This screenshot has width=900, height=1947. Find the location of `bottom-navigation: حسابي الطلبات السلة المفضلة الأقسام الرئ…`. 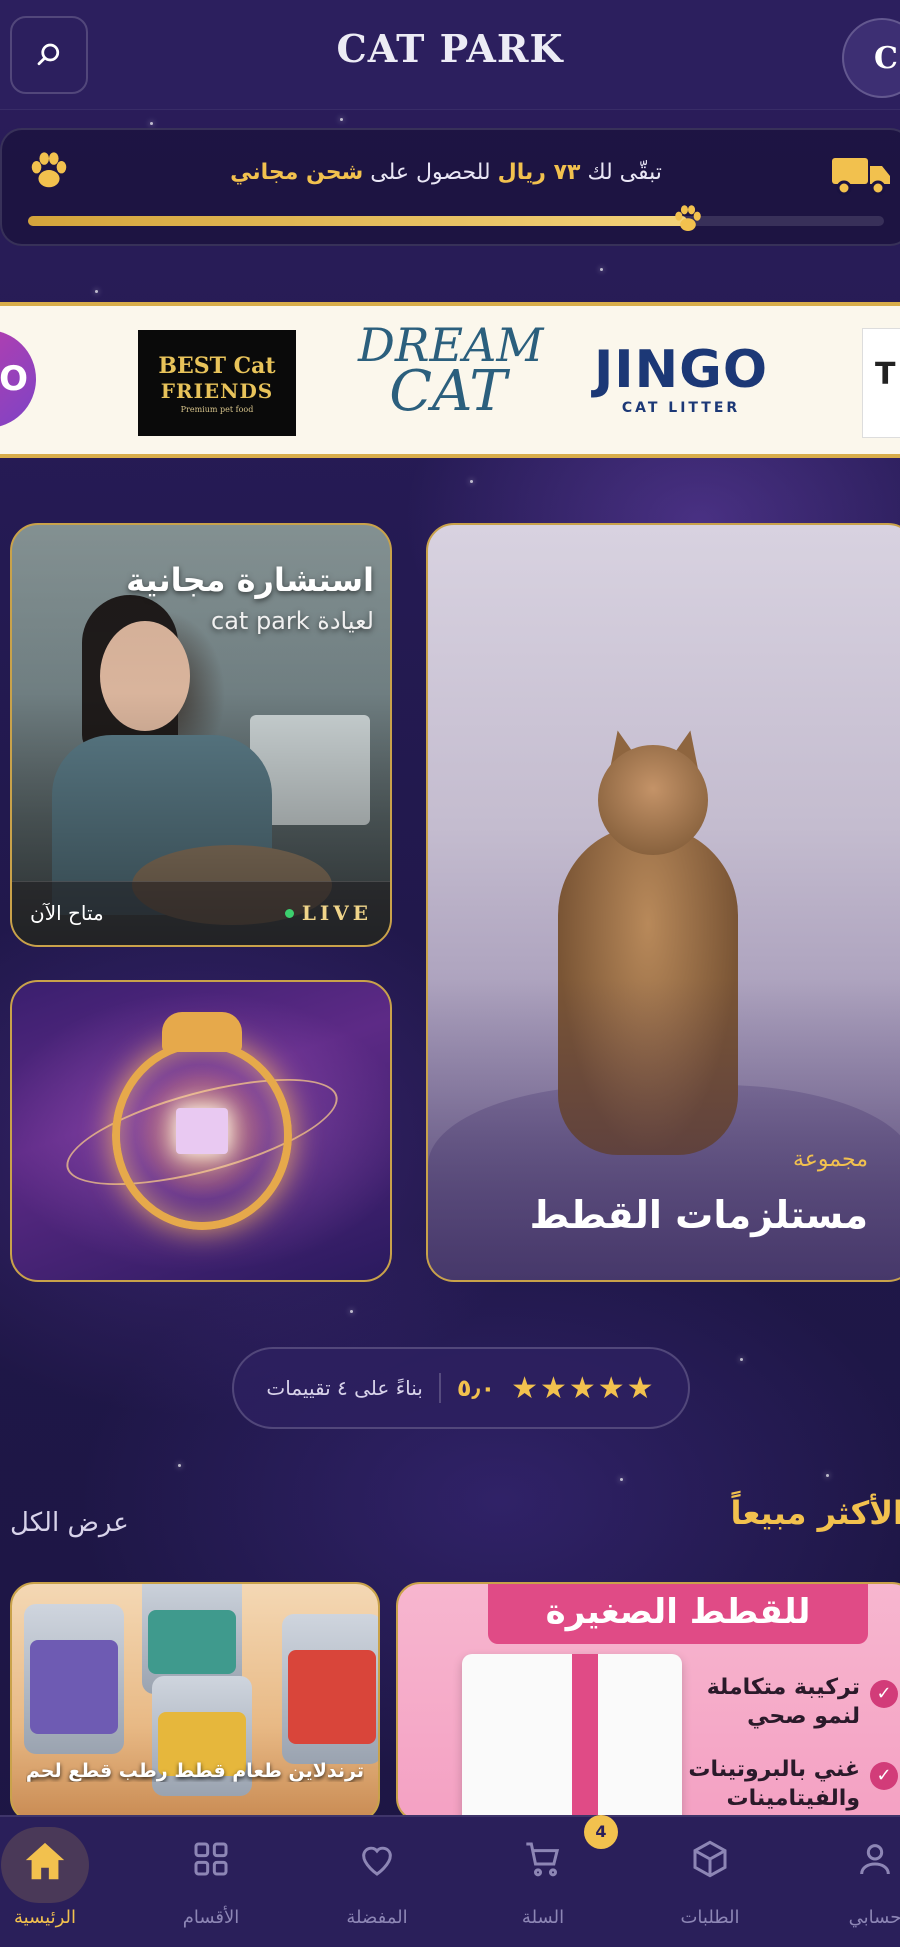

bottom-navigation: حسابي الطلبات السلة المفضلة الأقسام الرئ… is located at coordinates (450, 1881).